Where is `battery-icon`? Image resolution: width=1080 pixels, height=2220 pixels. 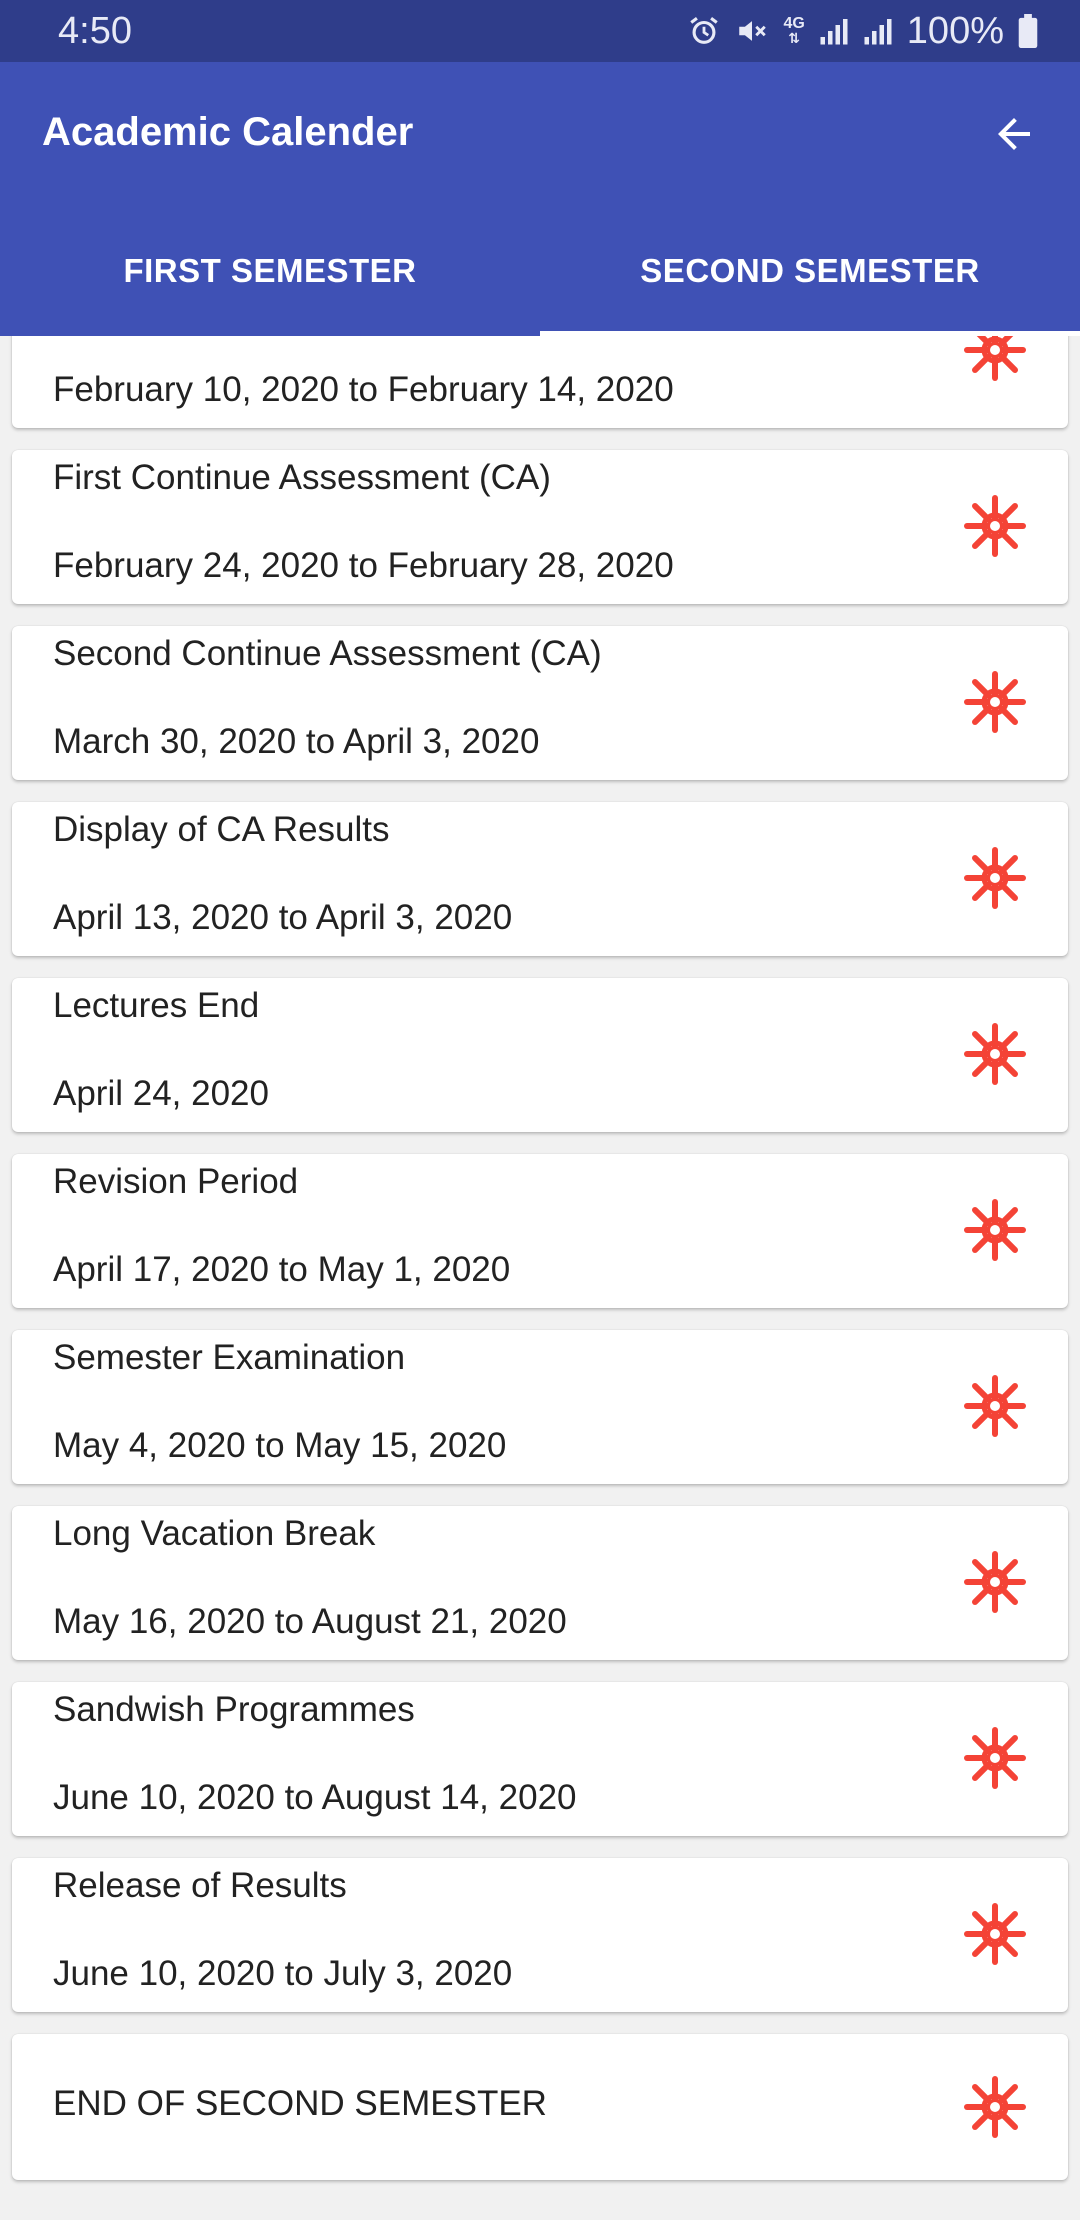
battery-icon is located at coordinates (1028, 31).